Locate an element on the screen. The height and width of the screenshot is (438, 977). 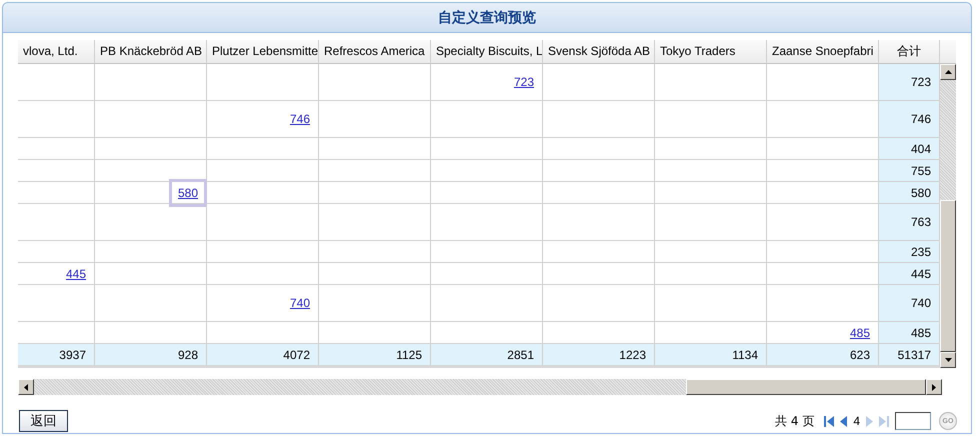
window-title: 自定义查询预览 is located at coordinates (487, 17).